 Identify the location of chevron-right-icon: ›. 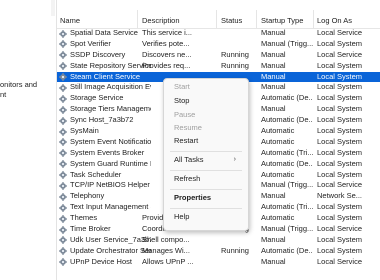
(234, 159).